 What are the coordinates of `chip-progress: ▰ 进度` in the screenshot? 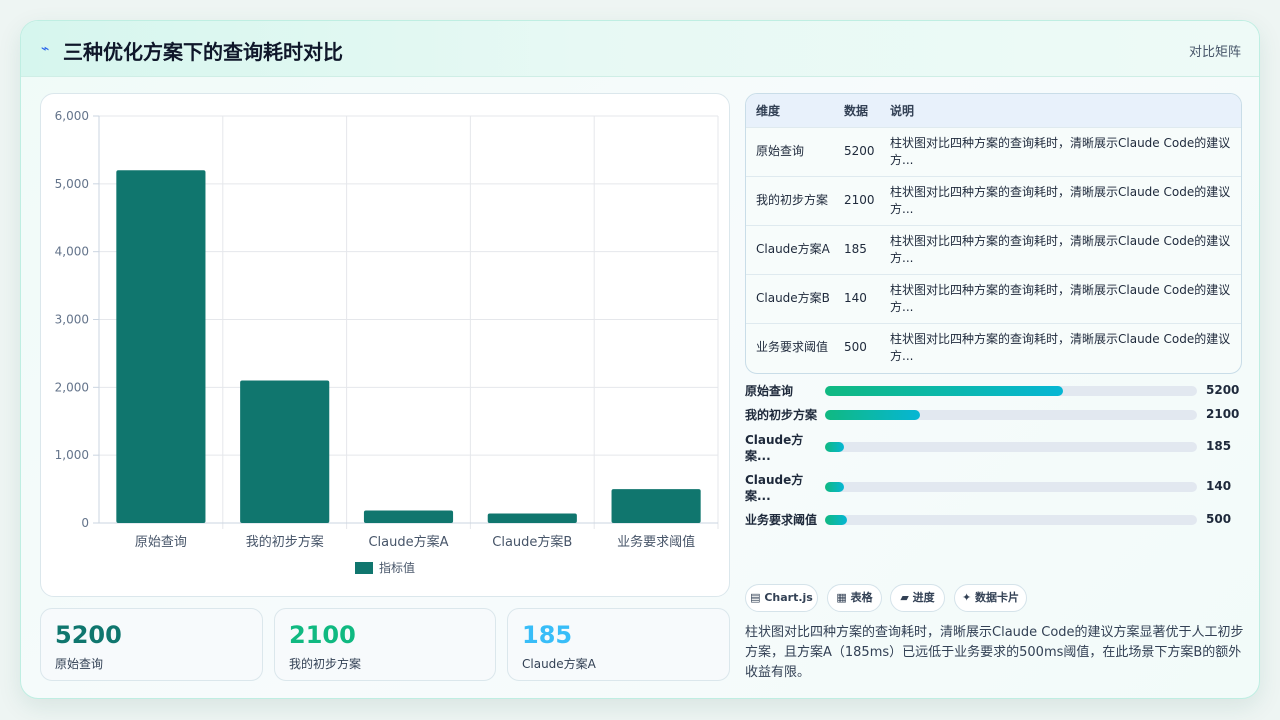 It's located at (917, 598).